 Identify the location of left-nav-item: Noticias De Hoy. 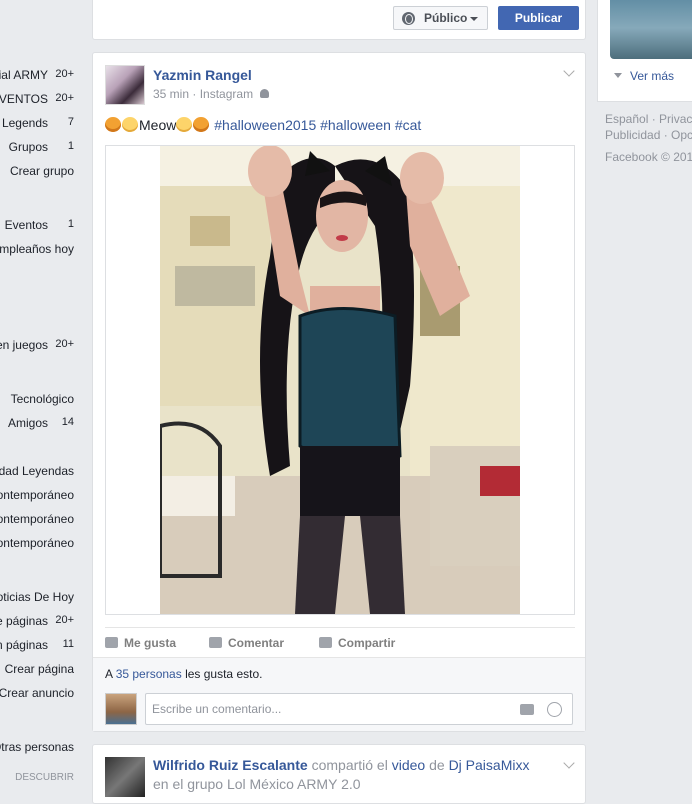
(39, 598).